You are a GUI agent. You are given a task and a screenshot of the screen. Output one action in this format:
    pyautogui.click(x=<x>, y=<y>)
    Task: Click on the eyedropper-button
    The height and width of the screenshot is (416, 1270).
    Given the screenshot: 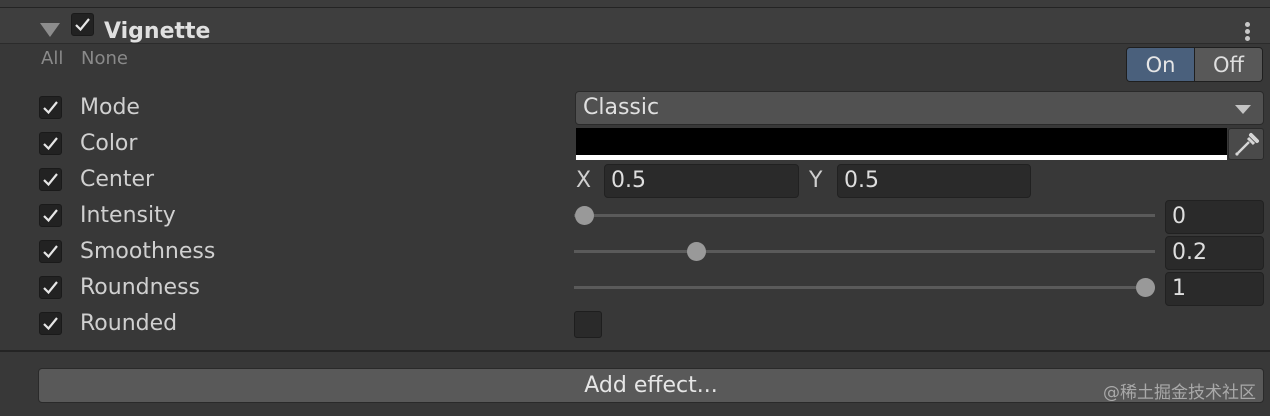 What is the action you would take?
    pyautogui.click(x=1246, y=144)
    